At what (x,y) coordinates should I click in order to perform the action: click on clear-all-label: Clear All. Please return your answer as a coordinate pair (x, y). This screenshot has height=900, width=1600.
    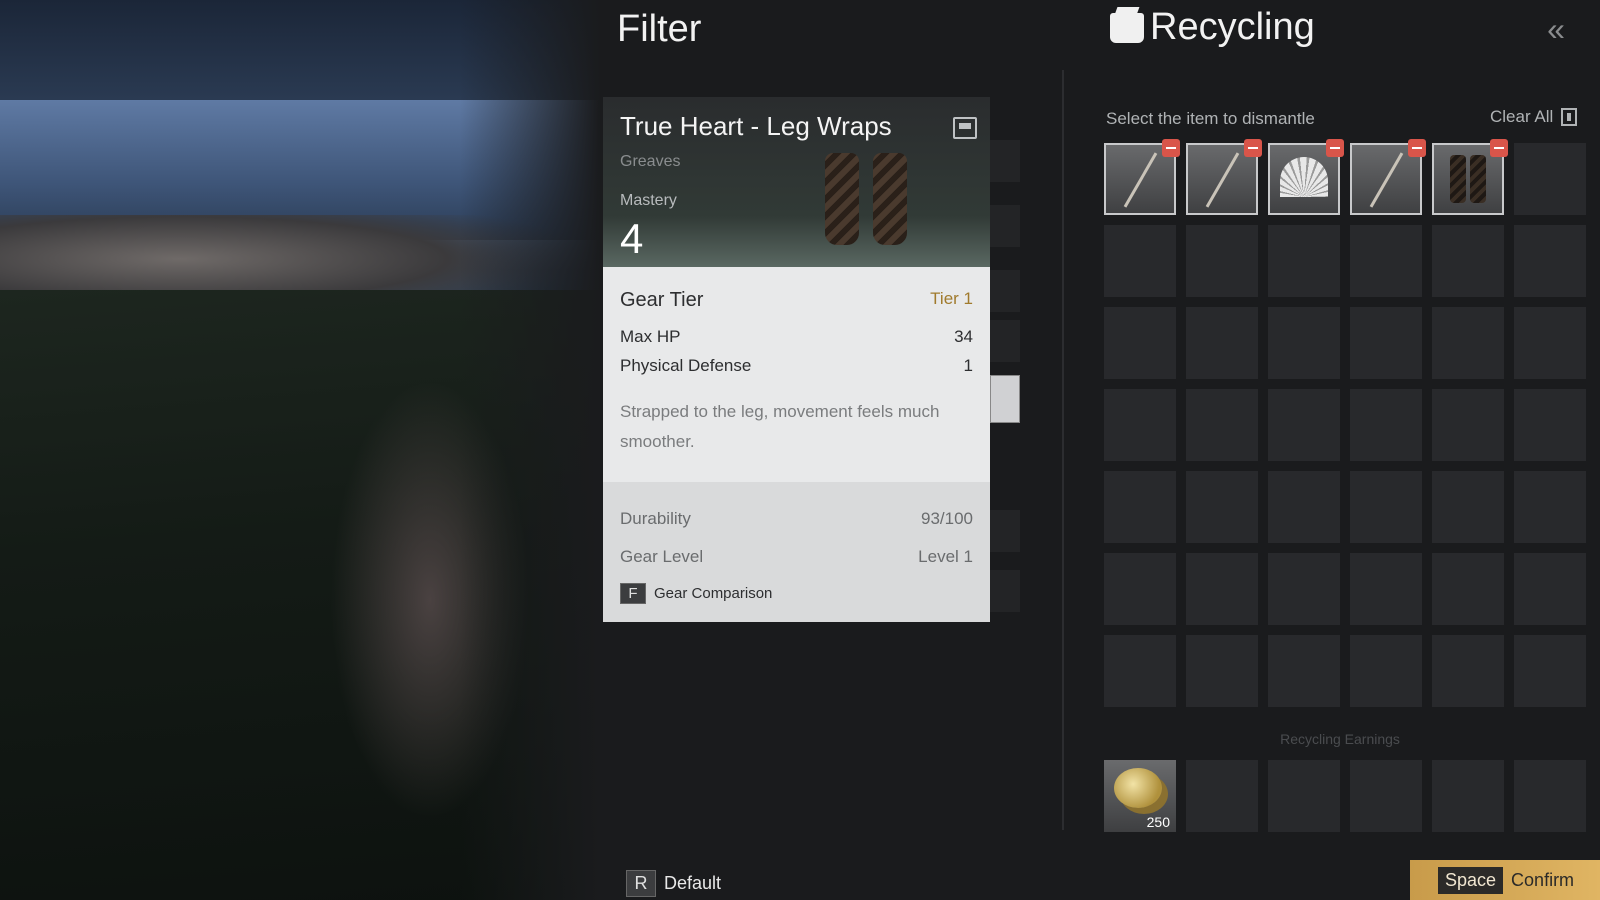
    Looking at the image, I should click on (1522, 116).